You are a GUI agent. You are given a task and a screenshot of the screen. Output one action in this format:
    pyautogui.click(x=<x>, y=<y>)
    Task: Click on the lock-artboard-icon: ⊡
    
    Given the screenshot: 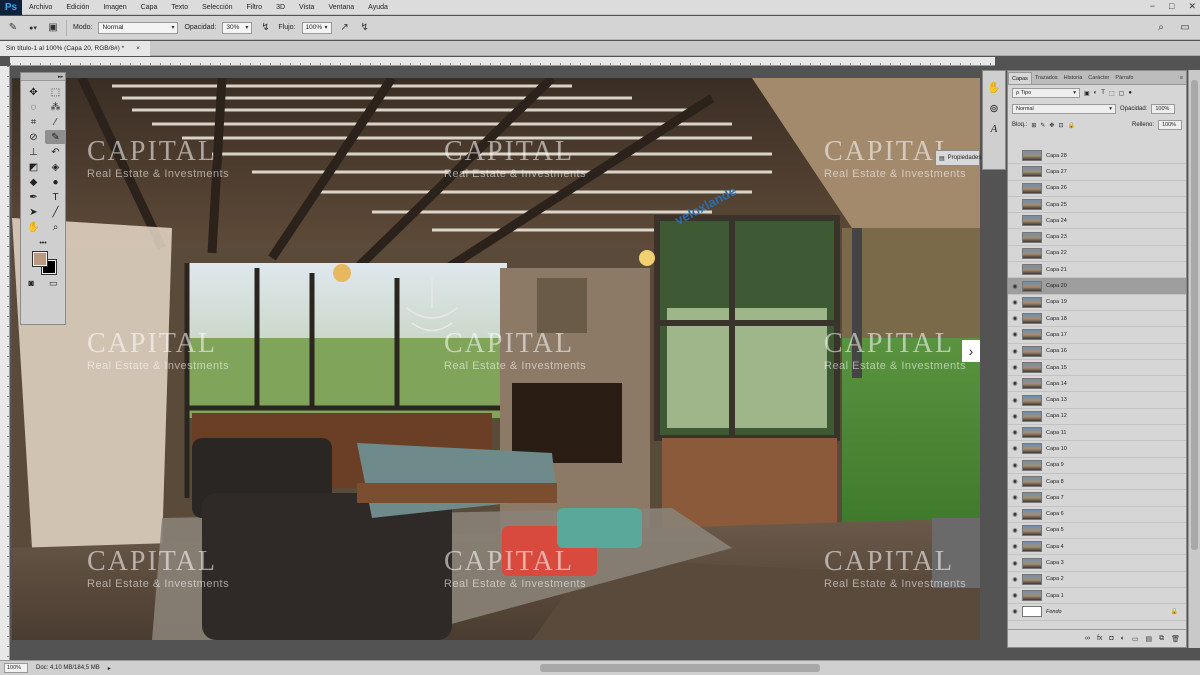 What is the action you would take?
    pyautogui.click(x=1060, y=125)
    